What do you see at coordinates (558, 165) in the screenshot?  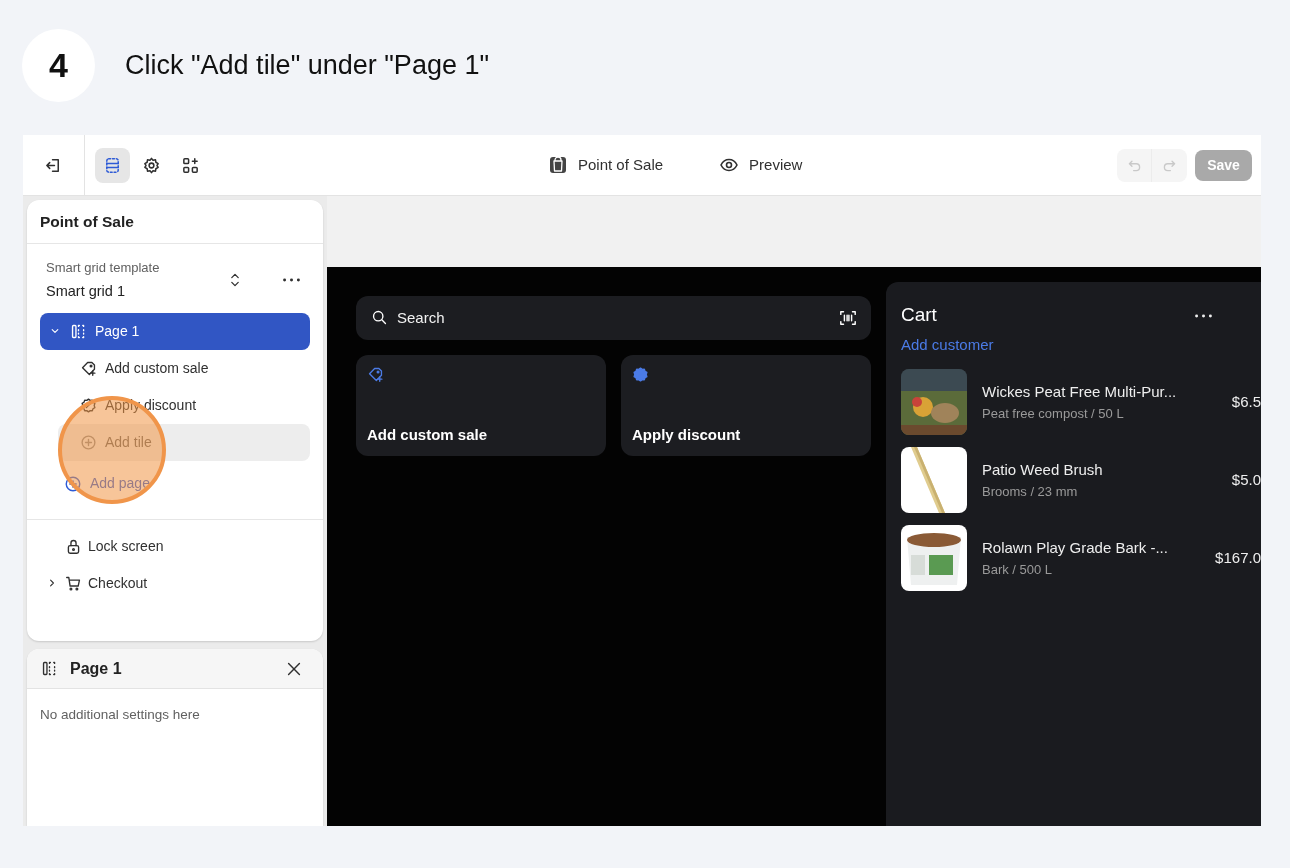 I see `shopping-bag-icon` at bounding box center [558, 165].